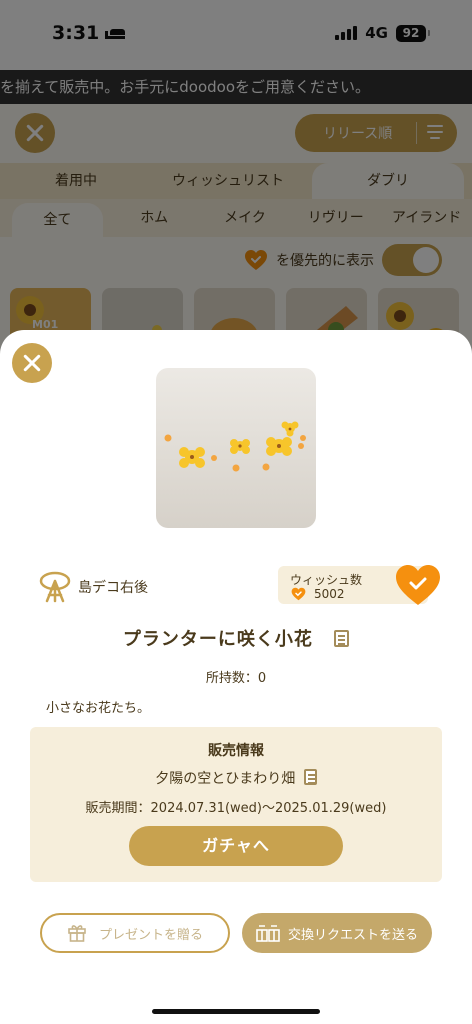 The width and height of the screenshot is (472, 1024). I want to click on present-button: プレゼントを贈る, so click(135, 933).